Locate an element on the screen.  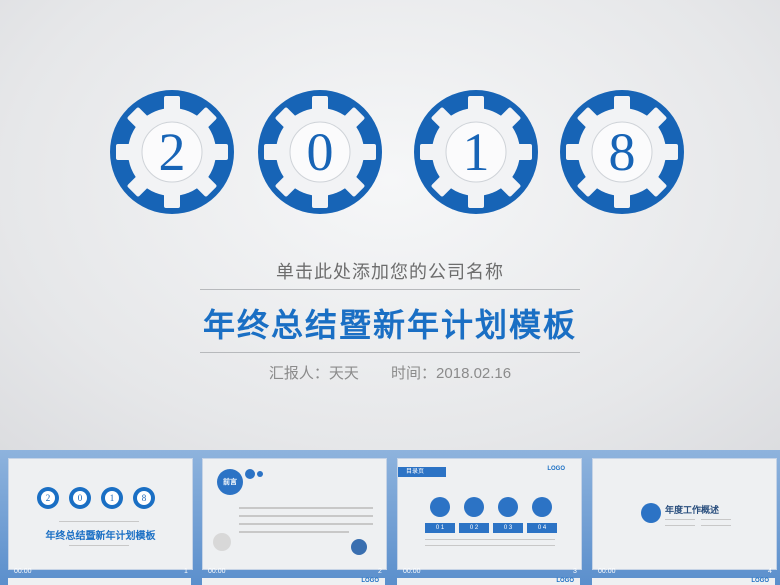
digit: 2 is located at coordinates (172, 152).